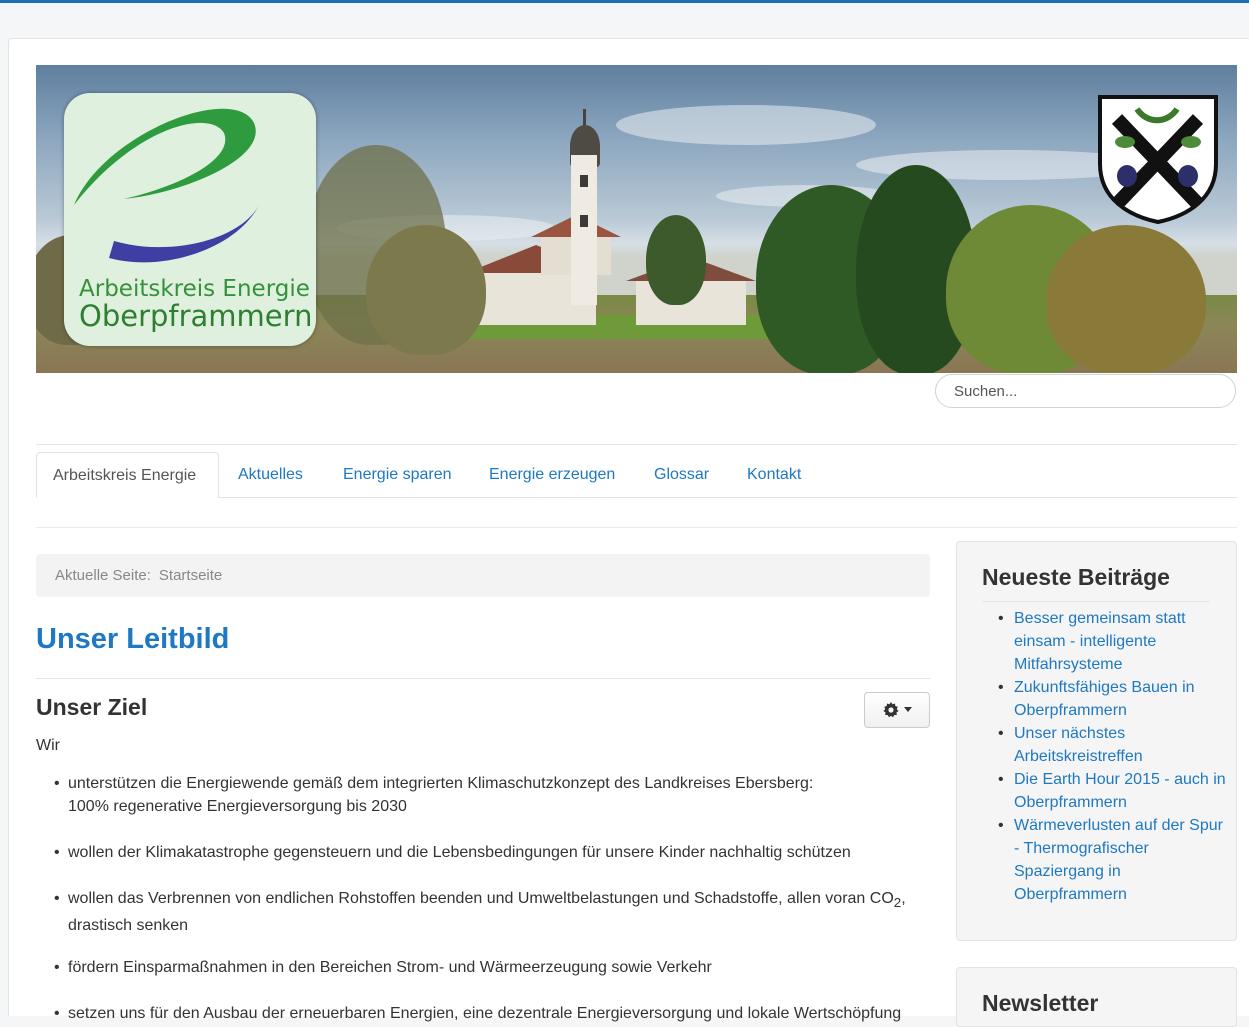 The height and width of the screenshot is (1027, 1249). I want to click on caret-down-icon, so click(907, 709).